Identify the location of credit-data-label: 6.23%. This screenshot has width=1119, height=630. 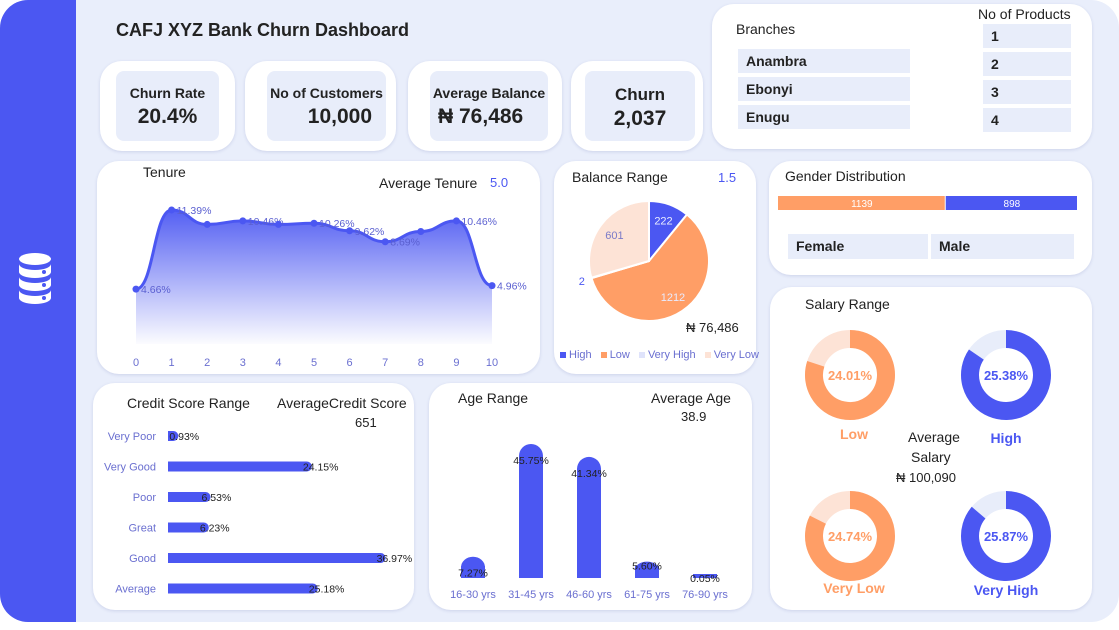
(215, 529).